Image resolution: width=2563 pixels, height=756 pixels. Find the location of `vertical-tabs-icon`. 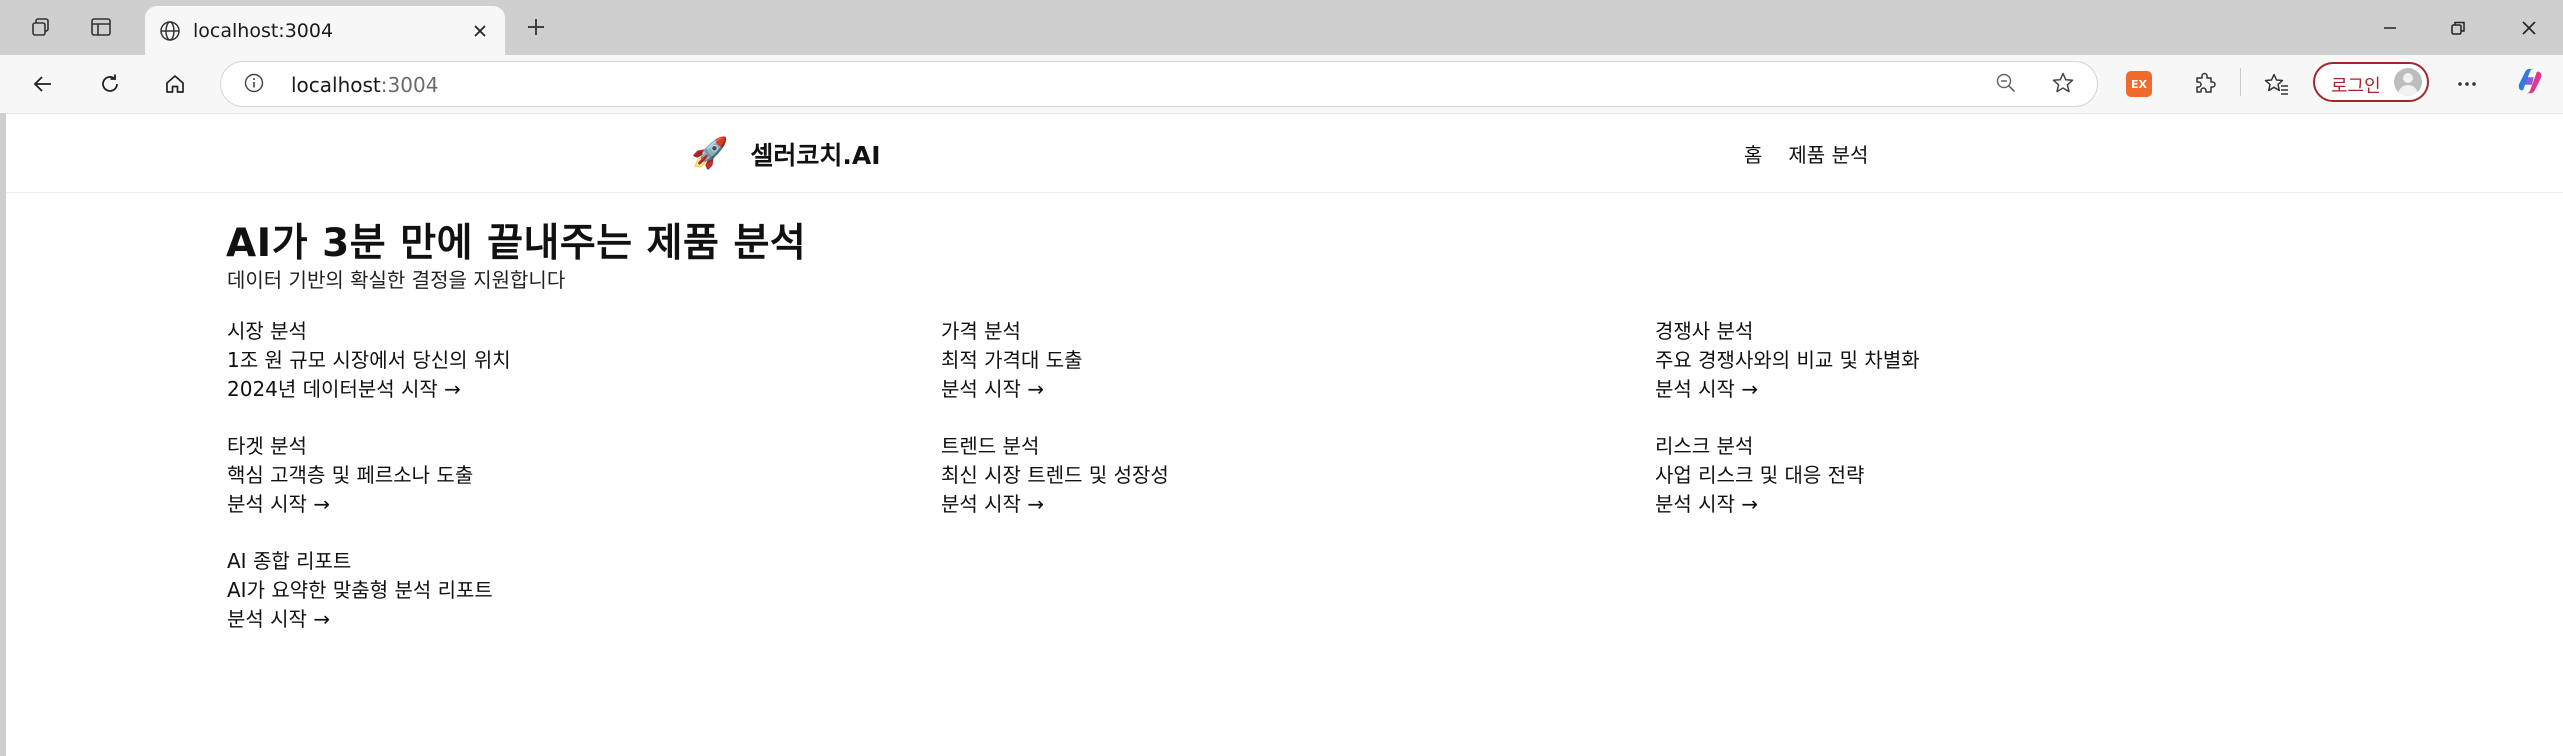

vertical-tabs-icon is located at coordinates (101, 27).